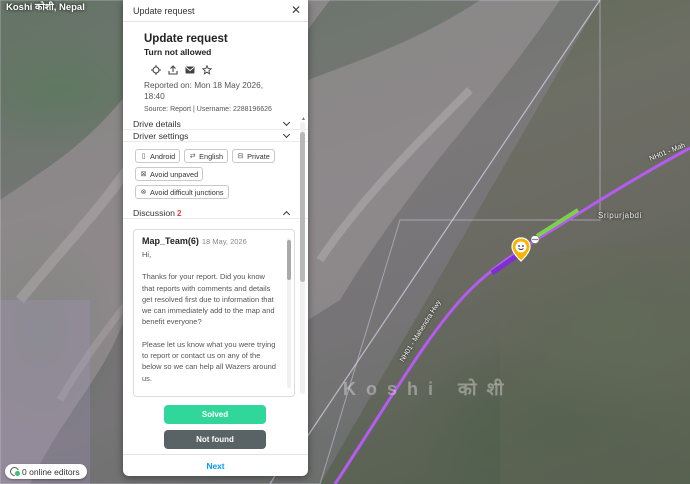 The image size is (690, 484). Describe the element at coordinates (157, 123) in the screenshot. I see `drive-details-label: Drive details` at that location.